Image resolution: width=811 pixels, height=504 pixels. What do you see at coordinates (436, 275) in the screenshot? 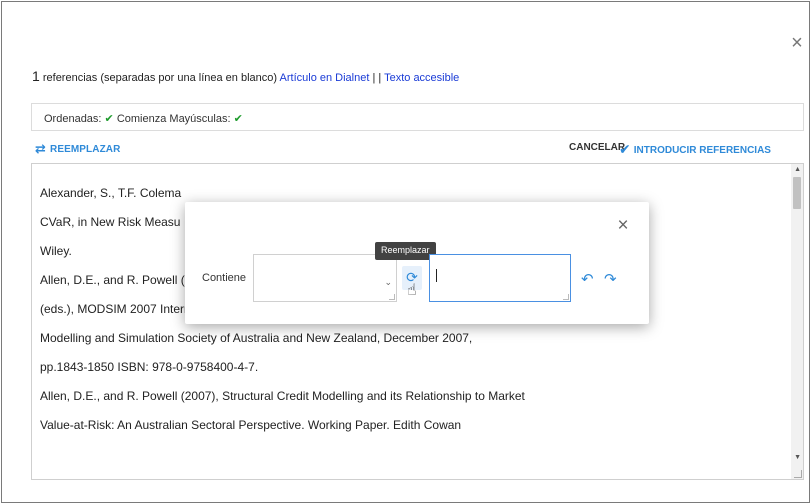
I see `text-caret` at bounding box center [436, 275].